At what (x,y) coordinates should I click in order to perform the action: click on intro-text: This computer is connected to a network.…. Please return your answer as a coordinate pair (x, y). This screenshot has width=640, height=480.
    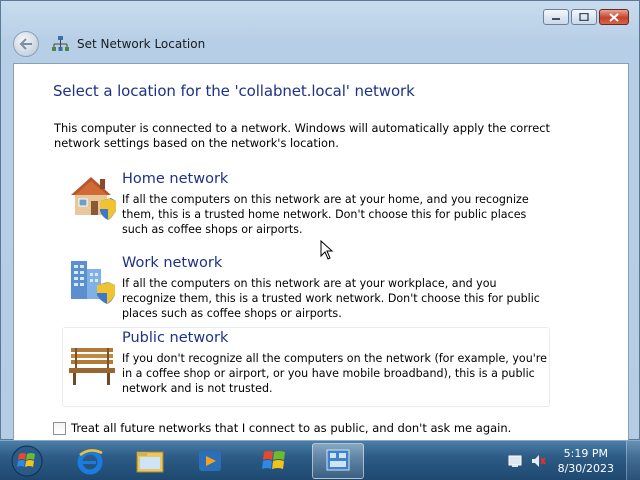
    Looking at the image, I should click on (302, 135).